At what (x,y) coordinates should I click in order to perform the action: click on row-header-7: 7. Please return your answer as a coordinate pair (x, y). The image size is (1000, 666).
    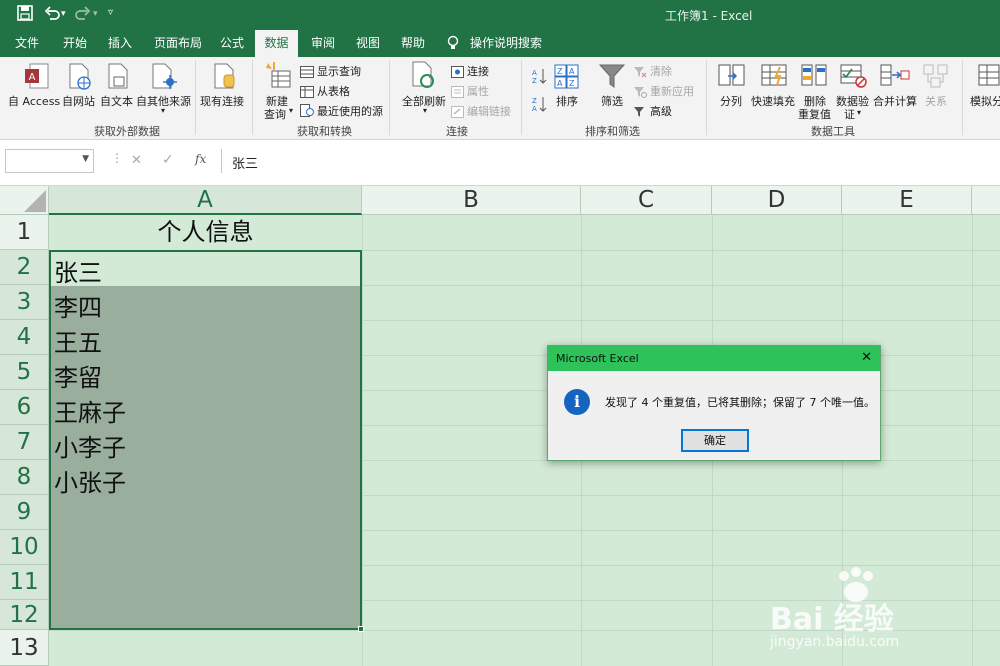
    Looking at the image, I should click on (24, 442).